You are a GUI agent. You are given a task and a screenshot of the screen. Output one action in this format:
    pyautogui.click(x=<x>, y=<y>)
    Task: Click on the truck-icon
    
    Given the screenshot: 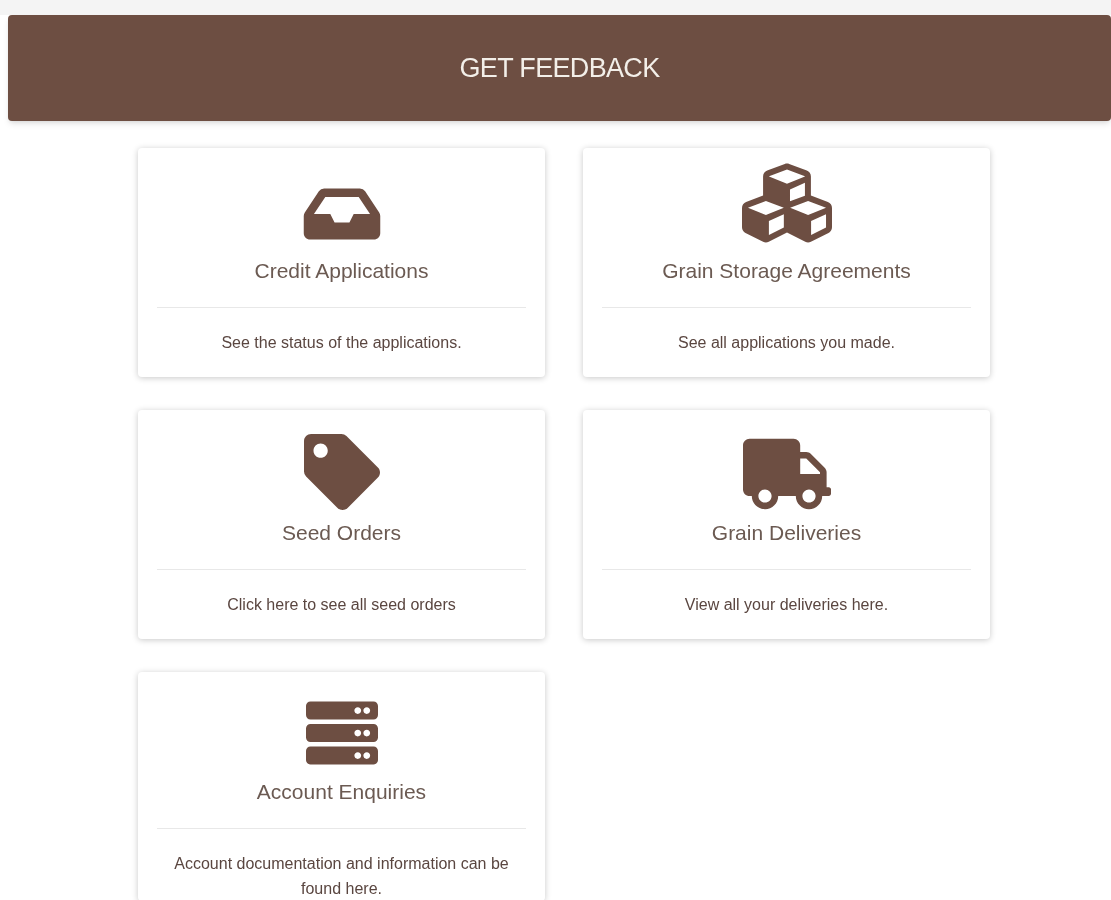 What is the action you would take?
    pyautogui.click(x=786, y=474)
    